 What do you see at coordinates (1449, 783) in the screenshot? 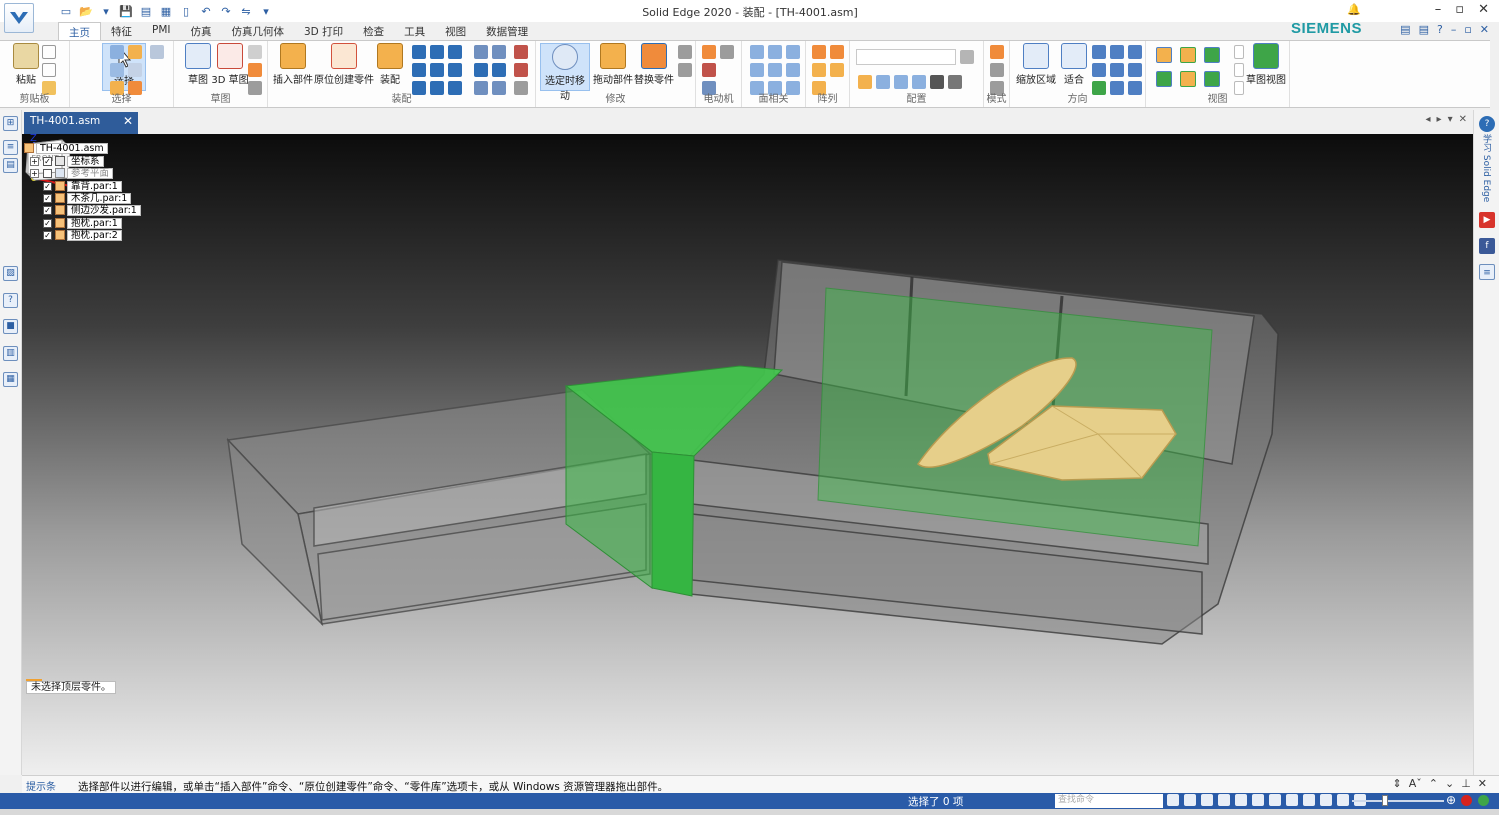
I see `expand-icon: ⌄` at bounding box center [1449, 783].